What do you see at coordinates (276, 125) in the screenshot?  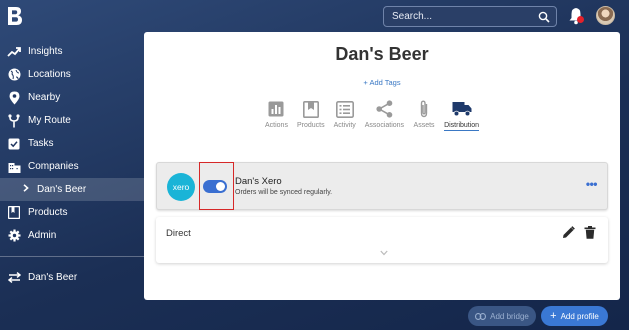 I see `tab-label: Actions` at bounding box center [276, 125].